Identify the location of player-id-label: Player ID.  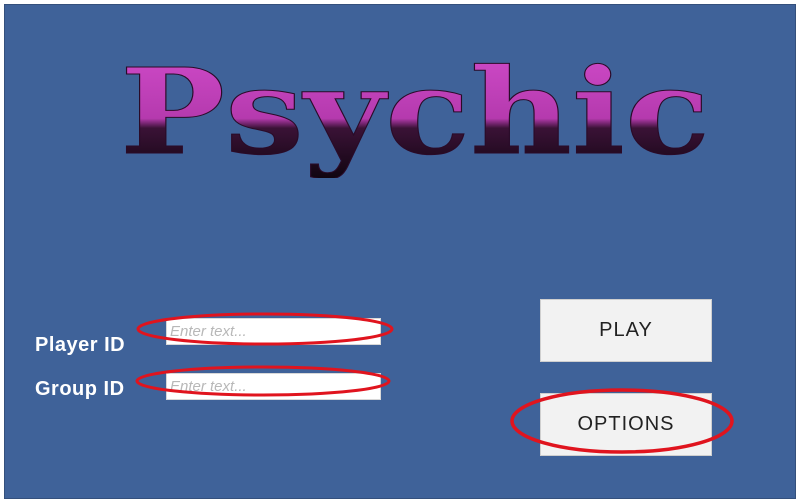
(80, 345).